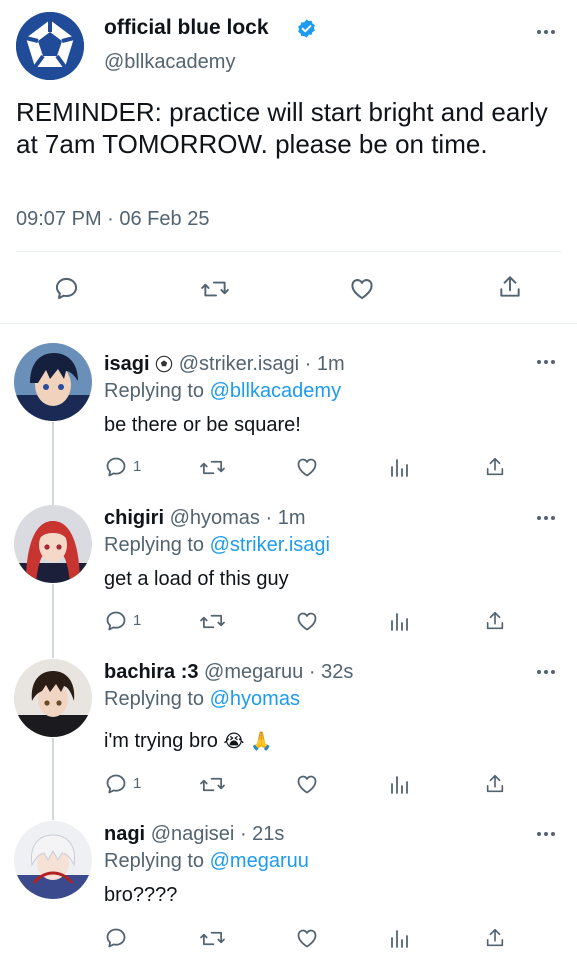 Image resolution: width=577 pixels, height=960 pixels. What do you see at coordinates (124, 834) in the screenshot?
I see `reply-author-name: nagi` at bounding box center [124, 834].